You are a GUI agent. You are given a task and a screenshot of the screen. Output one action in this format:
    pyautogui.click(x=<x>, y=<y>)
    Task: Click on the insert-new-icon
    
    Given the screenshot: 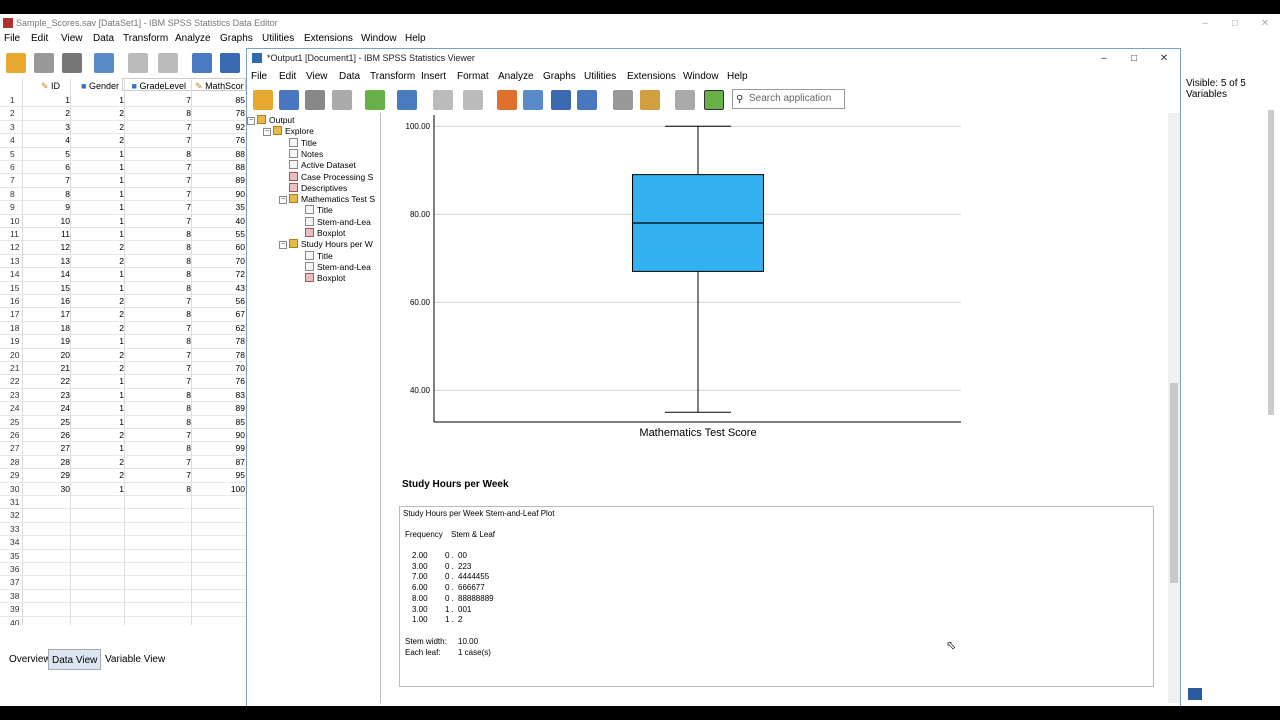 What is the action you would take?
    pyautogui.click(x=714, y=100)
    